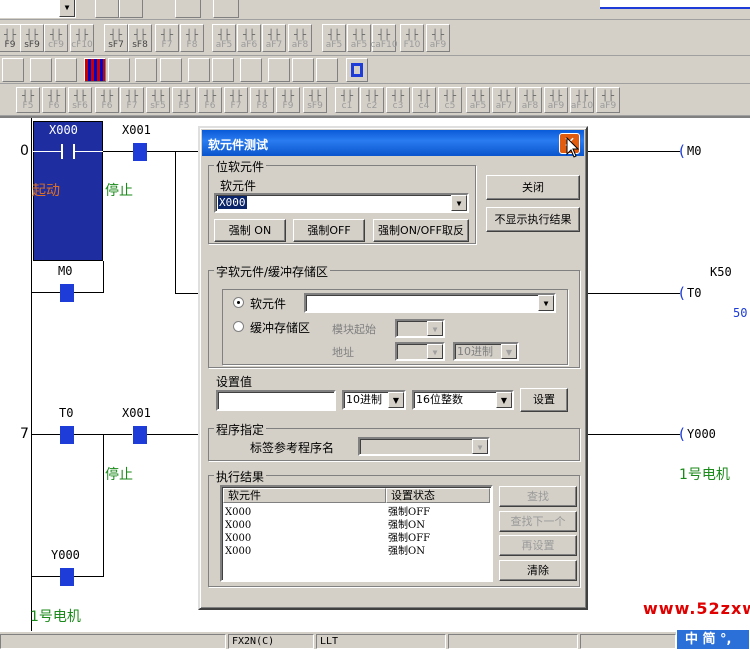  Describe the element at coordinates (140, 38) in the screenshot. I see `function-key-button: ┤├ sF8` at that location.